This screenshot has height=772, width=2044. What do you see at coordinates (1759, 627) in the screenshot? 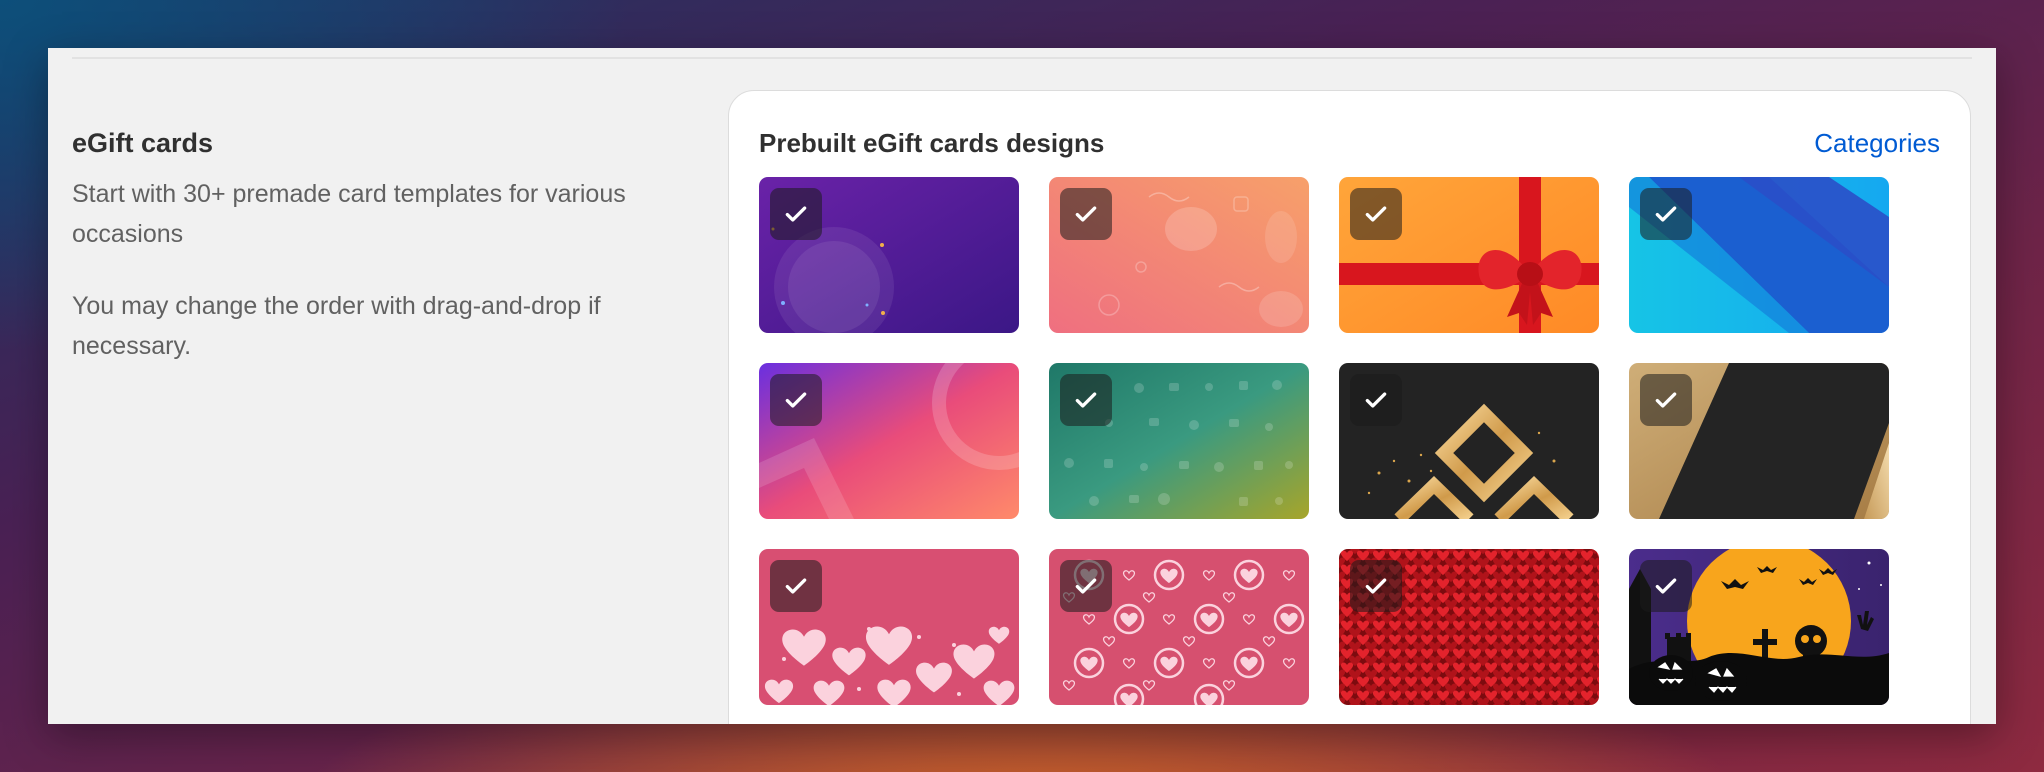
I see `card-halloween-moon` at bounding box center [1759, 627].